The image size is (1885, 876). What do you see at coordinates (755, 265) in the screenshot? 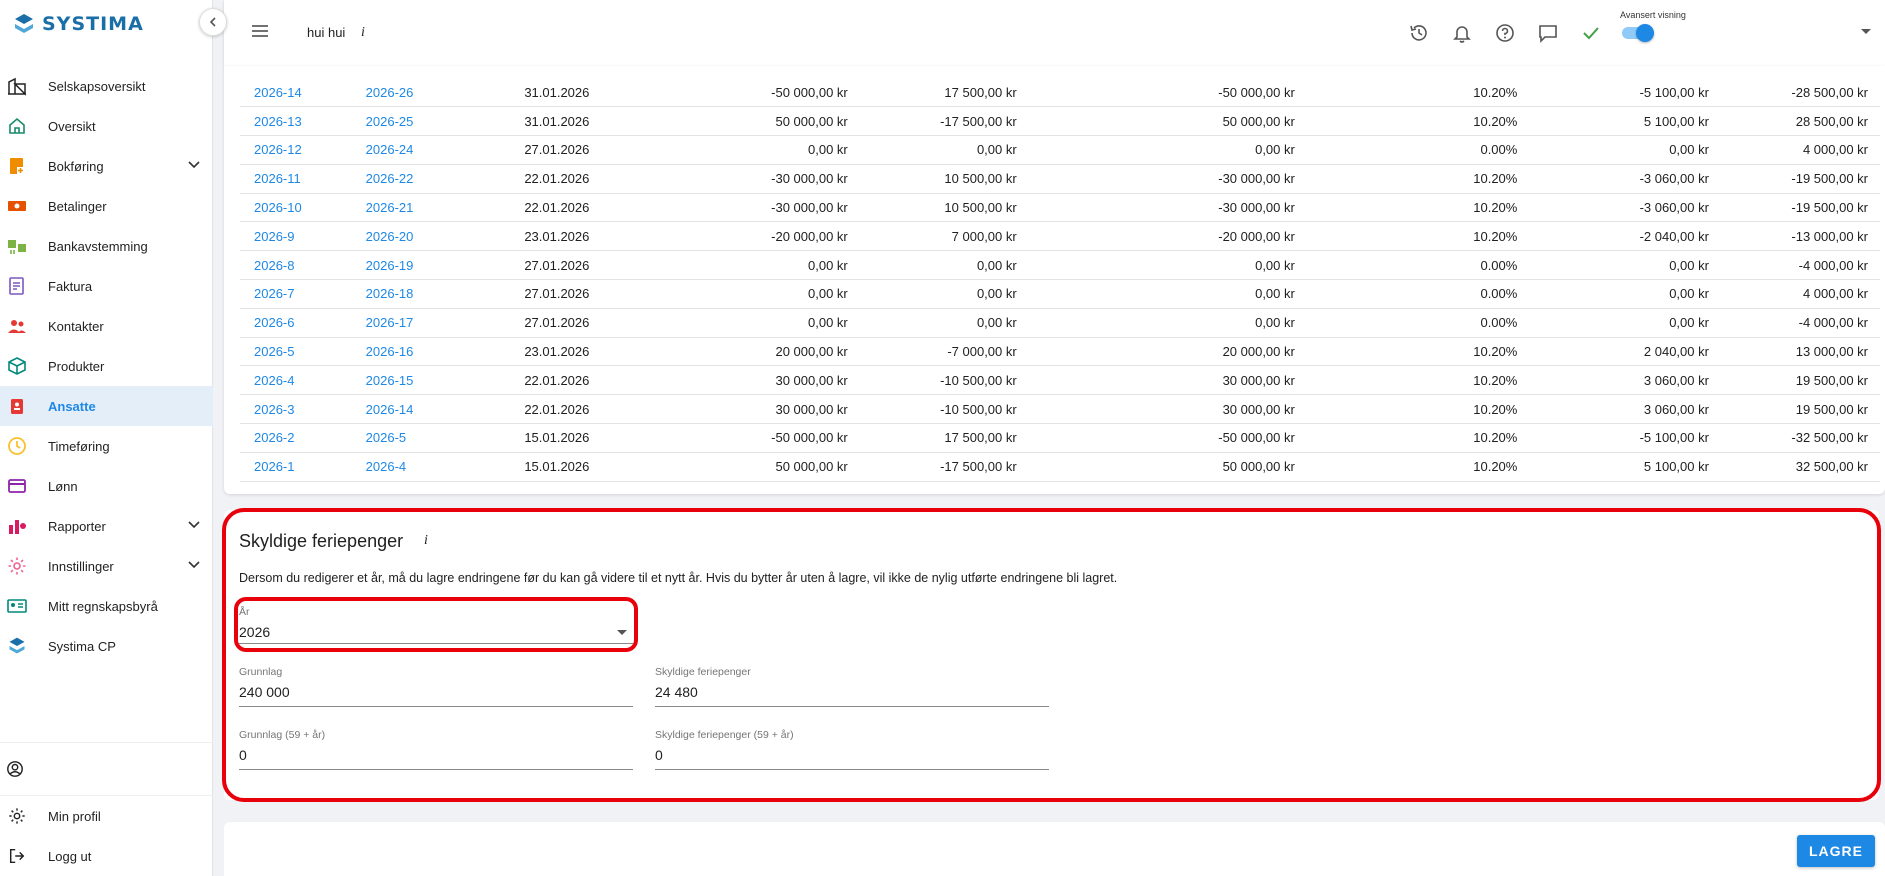
I see `cell-amount: 0,00 kr` at bounding box center [755, 265].